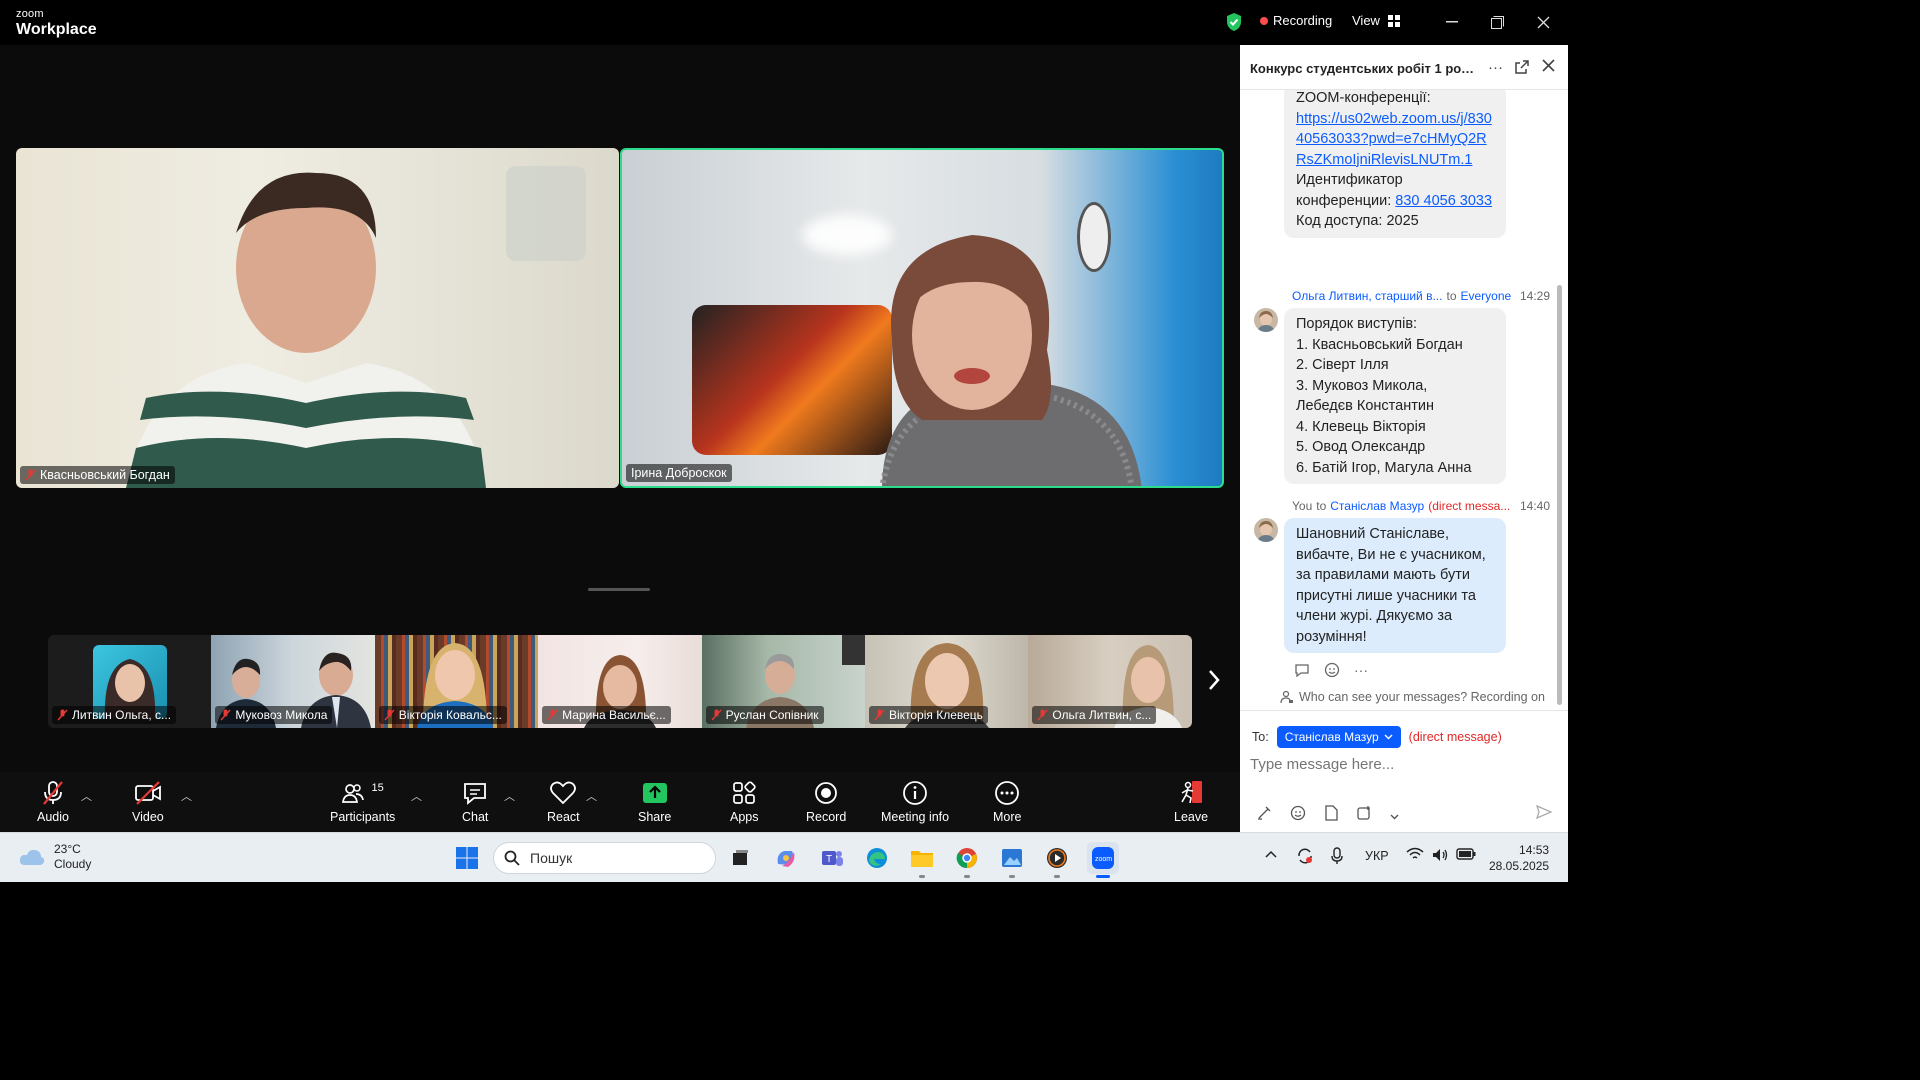 The image size is (1920, 1080). What do you see at coordinates (1264, 20) in the screenshot?
I see `recording-dot-icon` at bounding box center [1264, 20].